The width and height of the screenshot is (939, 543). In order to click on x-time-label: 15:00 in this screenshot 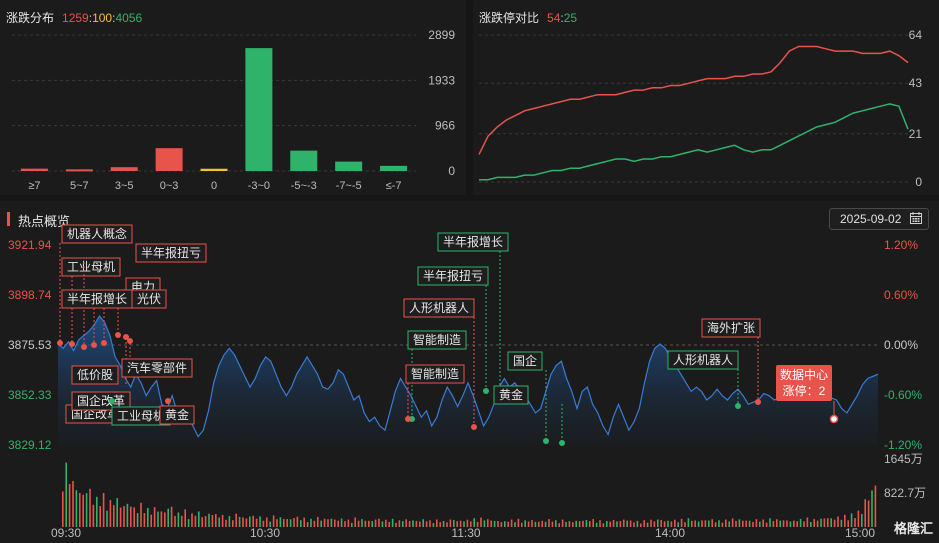, I will do `click(860, 533)`.